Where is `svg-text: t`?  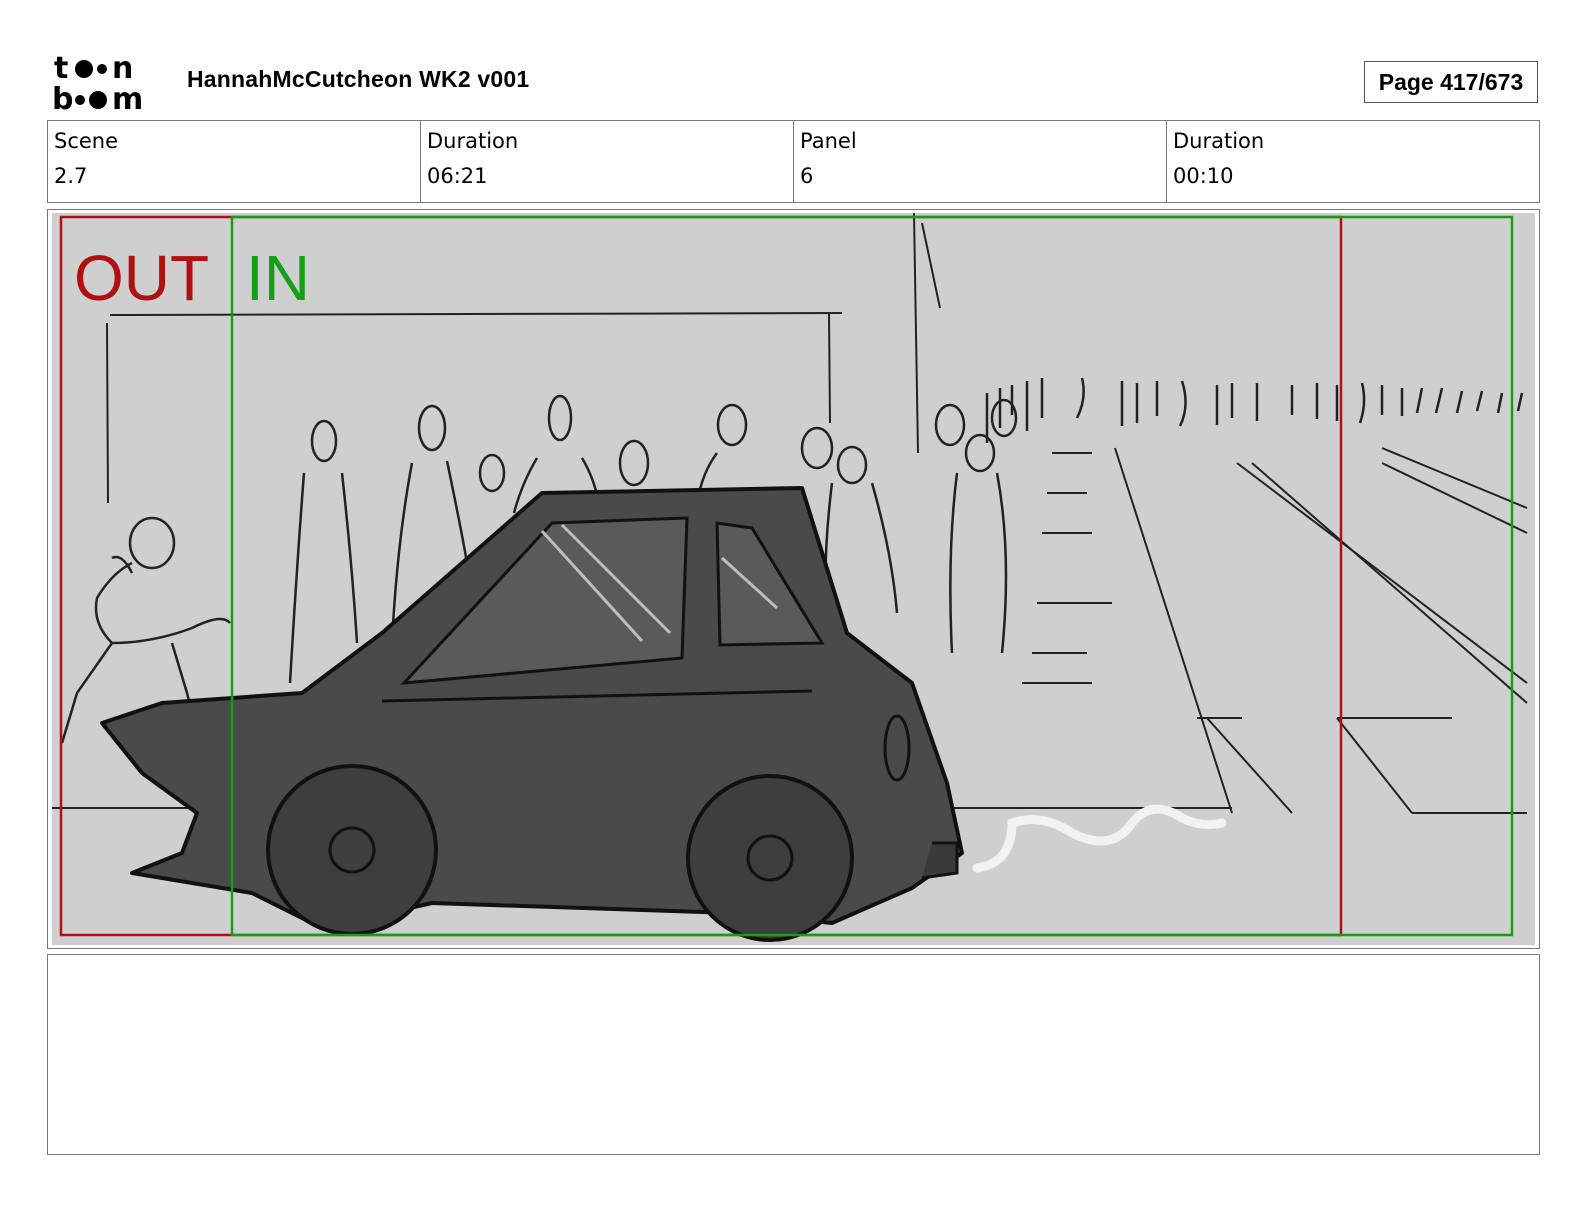 svg-text: t is located at coordinates (61, 69).